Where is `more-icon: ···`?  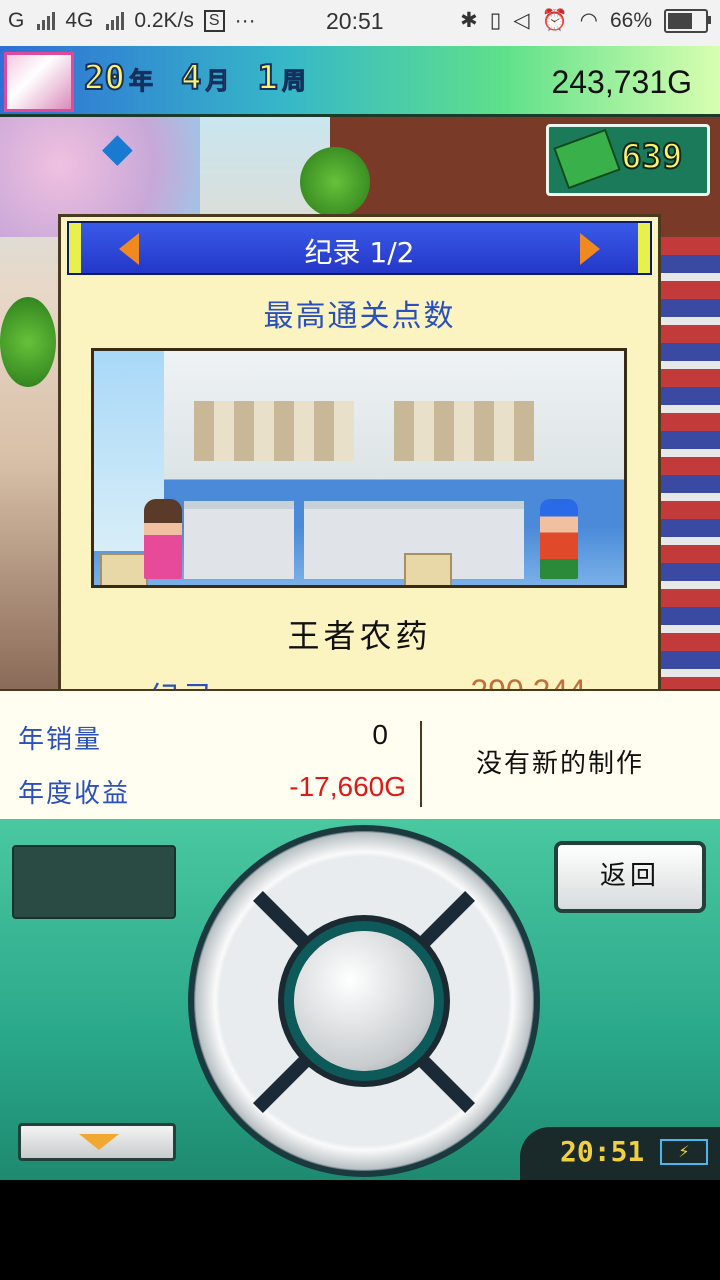
more-icon: ··· is located at coordinates (245, 20).